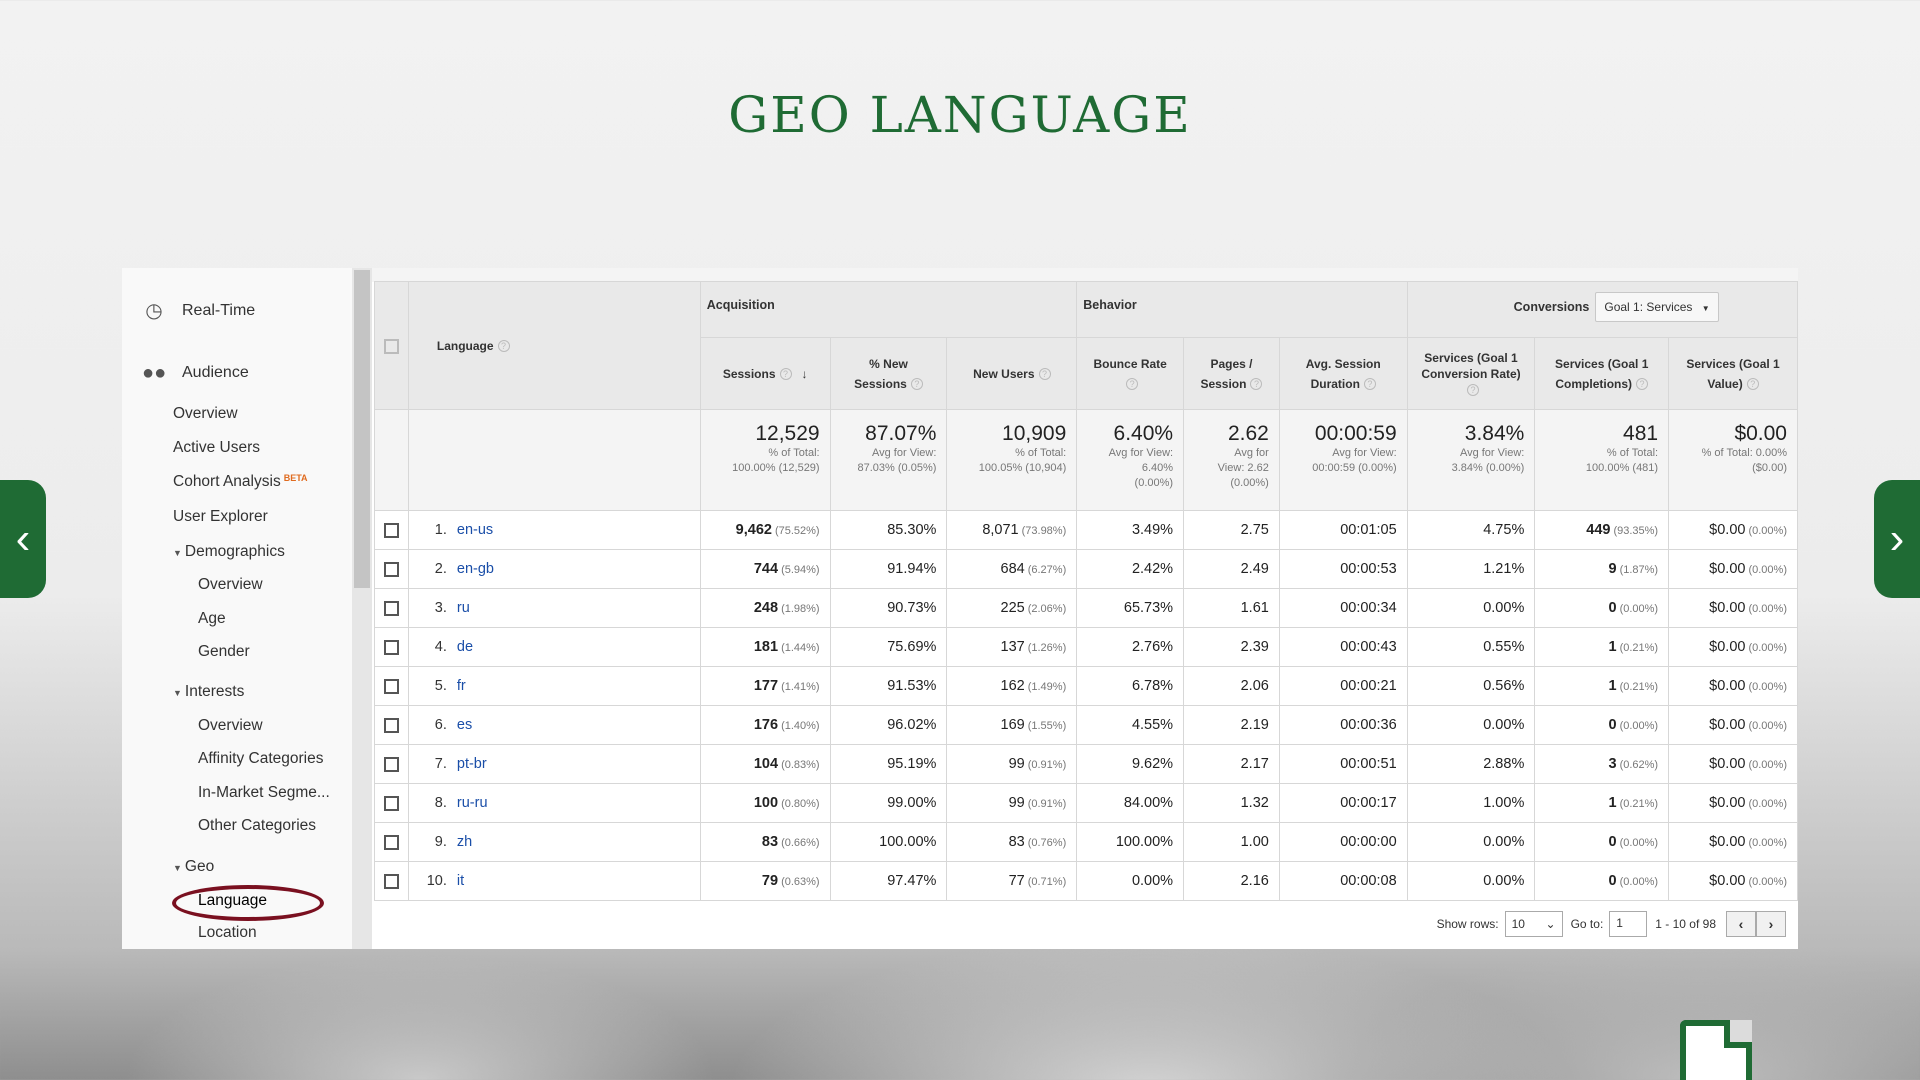 The height and width of the screenshot is (1080, 1920). I want to click on sidebar-item-location: Location, so click(227, 933).